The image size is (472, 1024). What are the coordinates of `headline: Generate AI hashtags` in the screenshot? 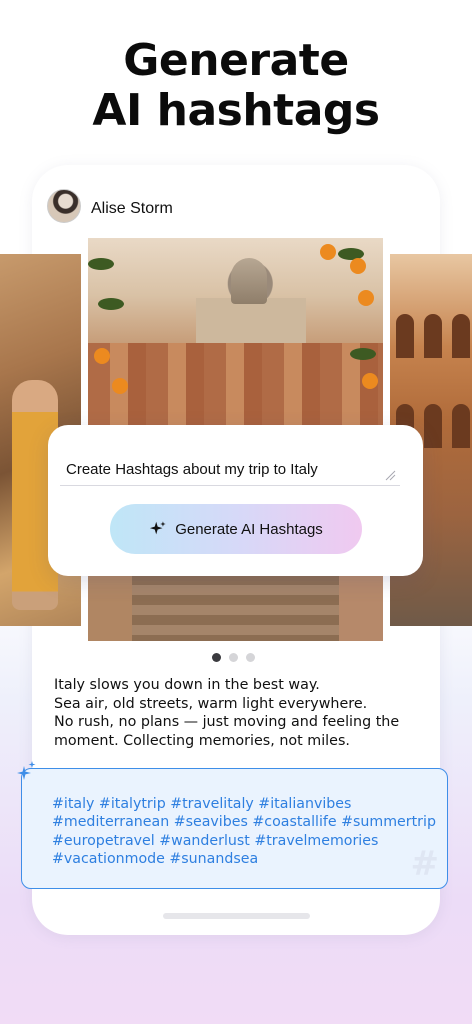 It's located at (236, 86).